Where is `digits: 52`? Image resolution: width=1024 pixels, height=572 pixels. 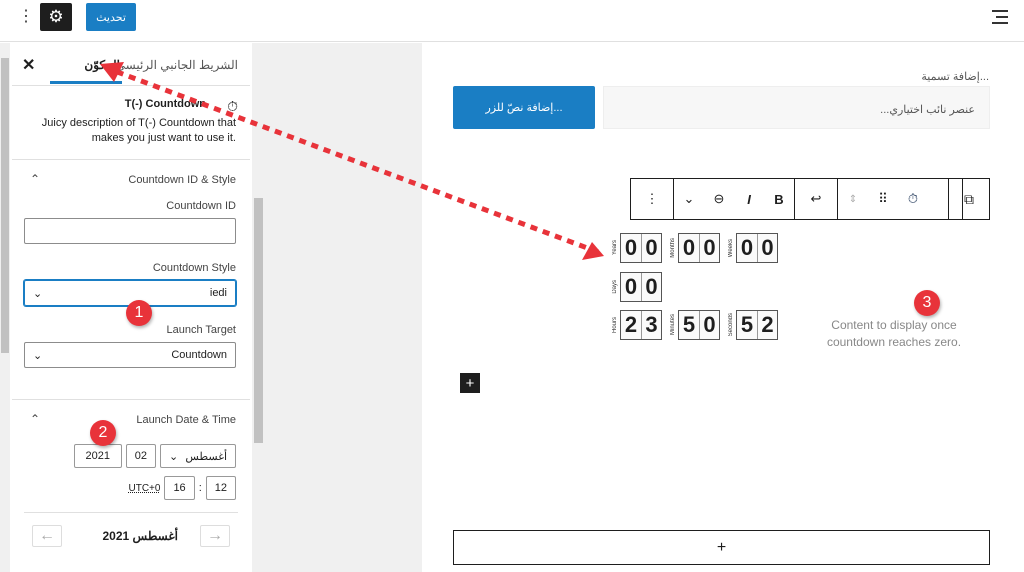
digits: 52 is located at coordinates (757, 325).